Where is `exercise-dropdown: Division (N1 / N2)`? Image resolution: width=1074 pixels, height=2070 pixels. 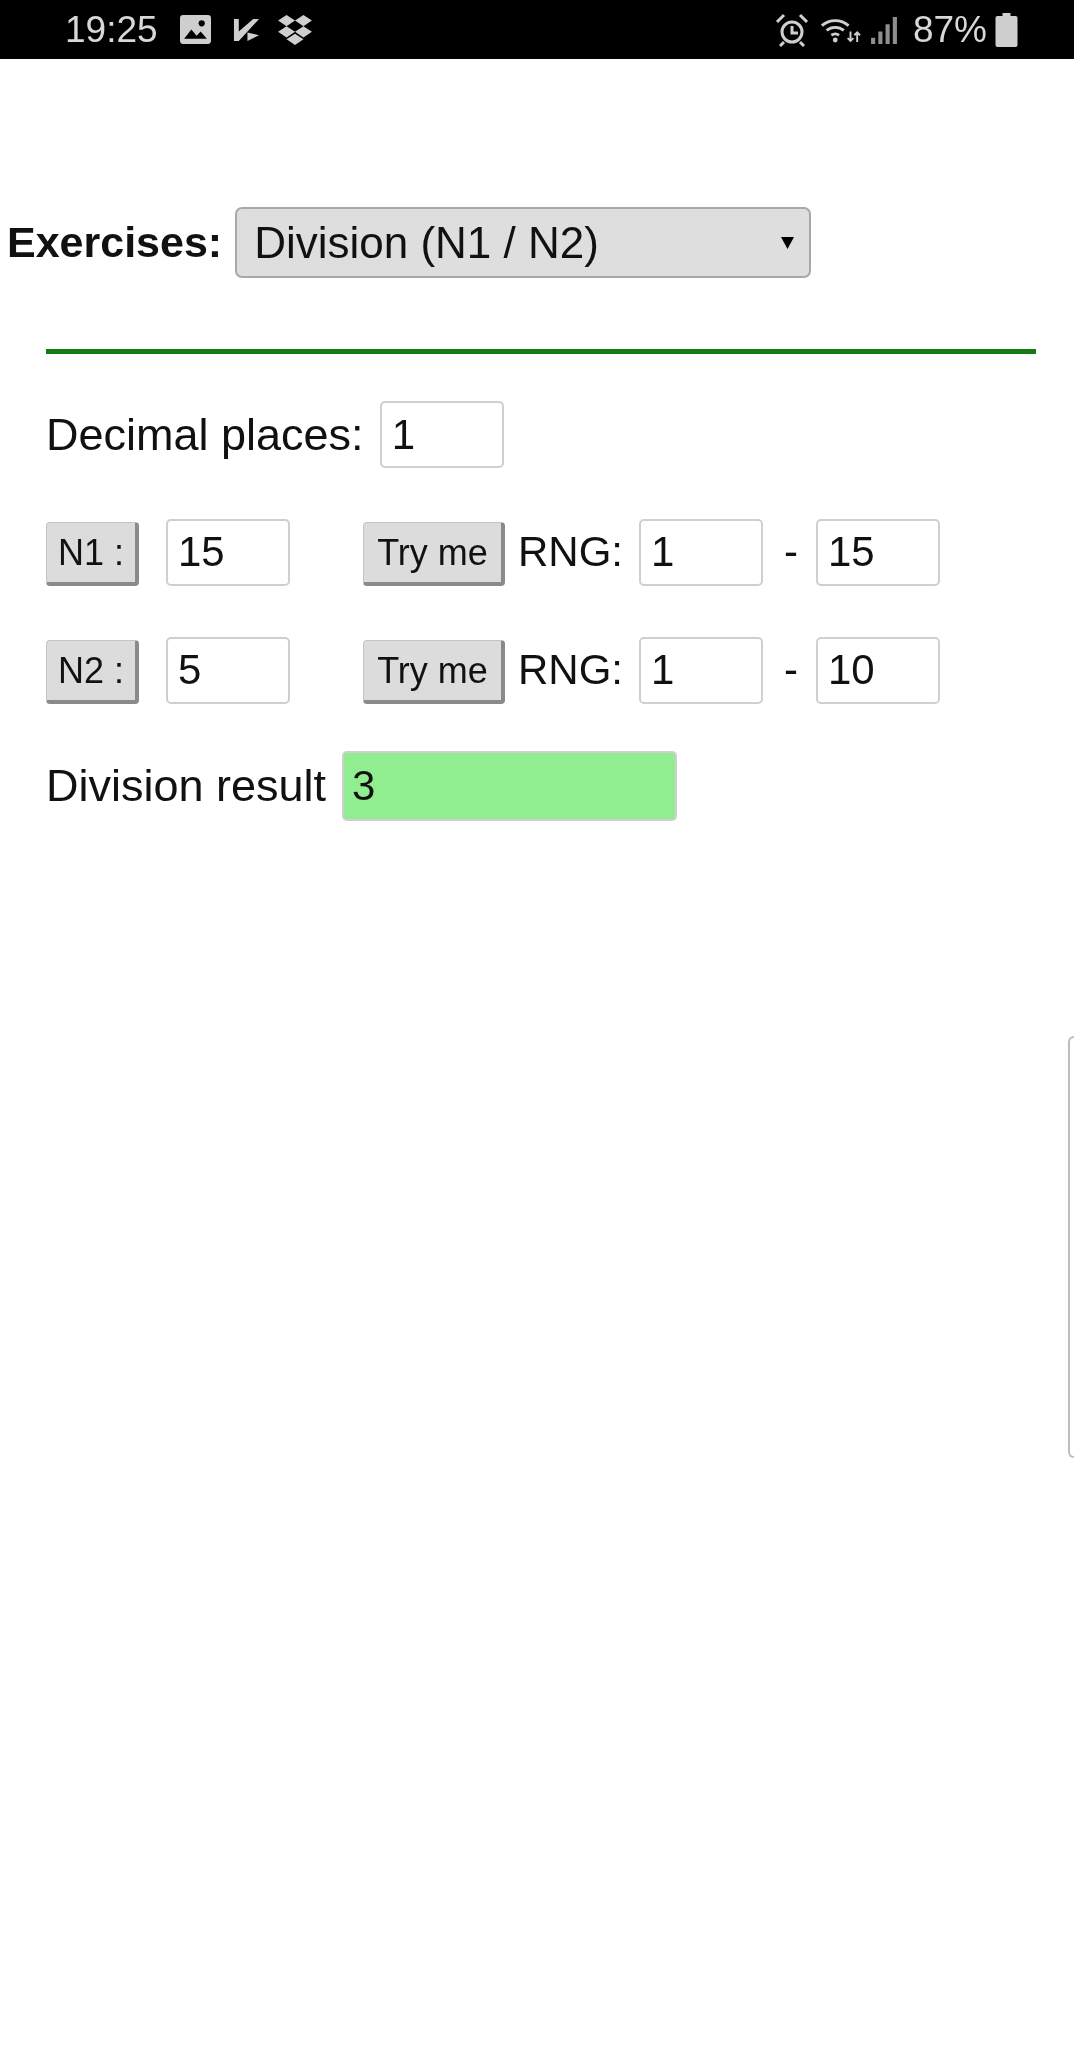
exercise-dropdown: Division (N1 / N2) is located at coordinates (523, 242).